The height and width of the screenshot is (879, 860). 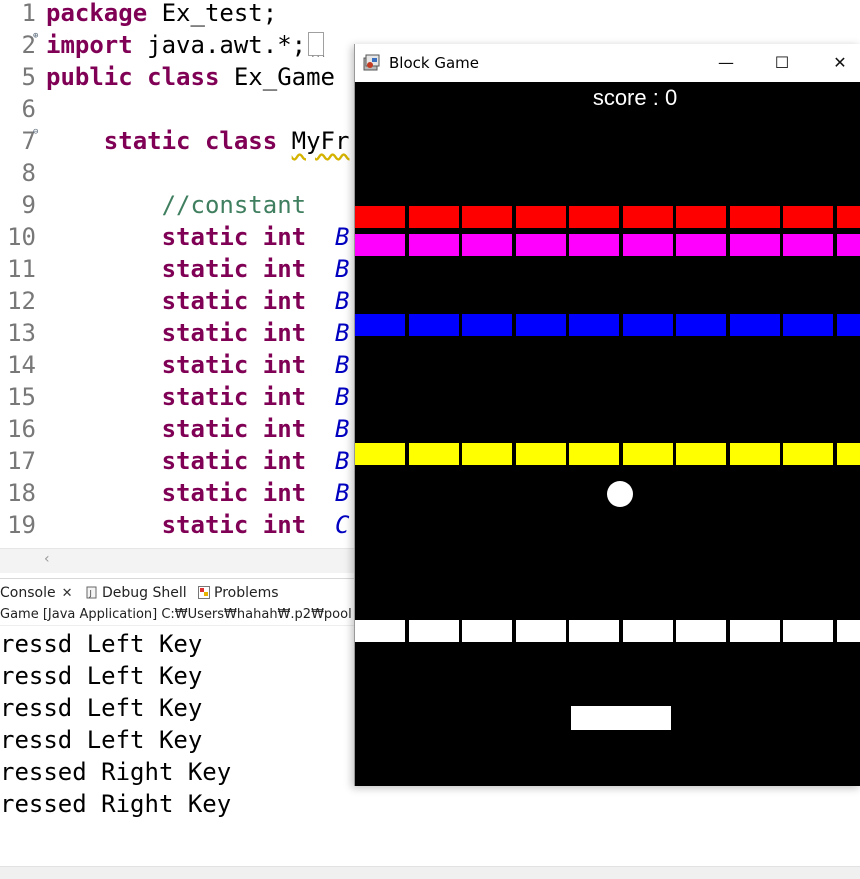 What do you see at coordinates (430, 14) in the screenshot?
I see `code-line: 1 package Ex_test;` at bounding box center [430, 14].